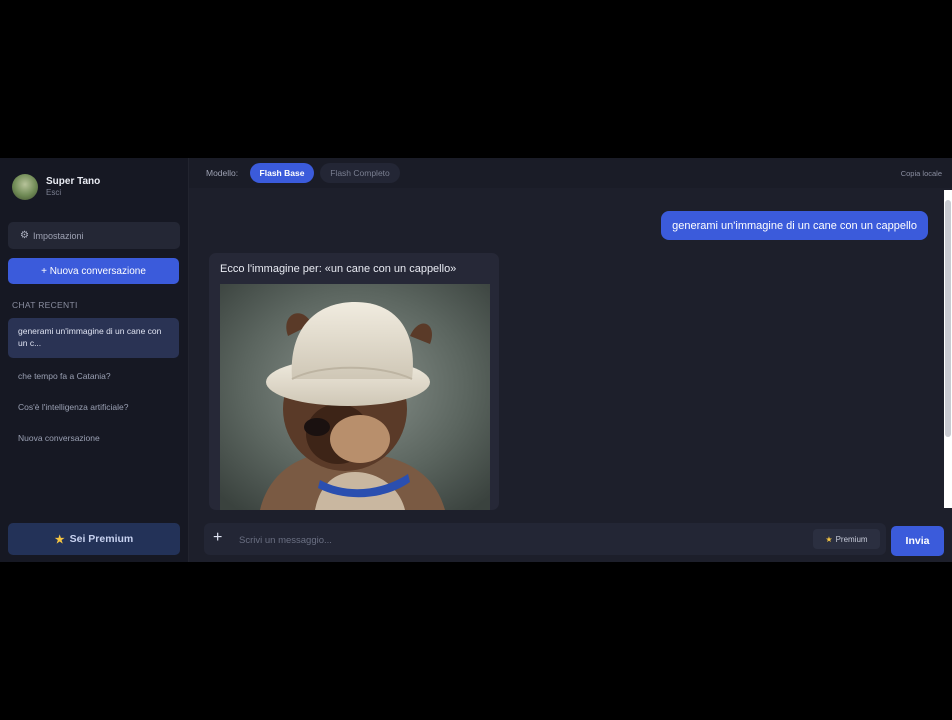 The image size is (952, 720). What do you see at coordinates (94, 235) in the screenshot?
I see `settings-button: ⚙ Impostazioni` at bounding box center [94, 235].